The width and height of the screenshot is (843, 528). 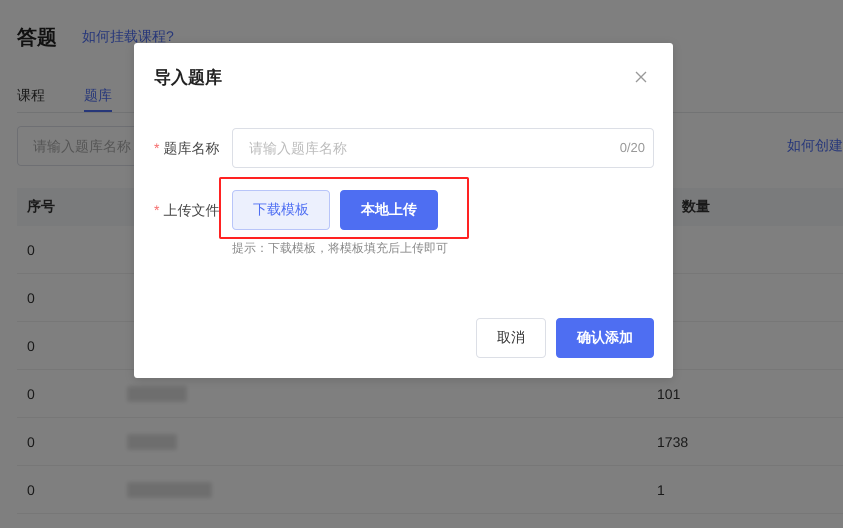 I want to click on column-header: 序号, so click(x=72, y=207).